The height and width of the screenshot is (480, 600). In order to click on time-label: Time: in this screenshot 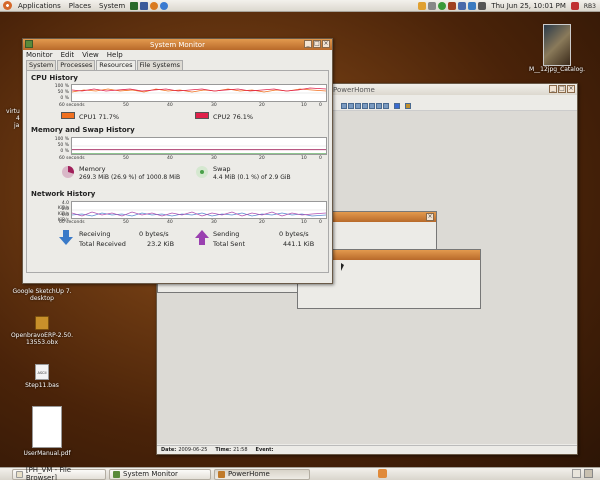, I will do `click(223, 450)`.